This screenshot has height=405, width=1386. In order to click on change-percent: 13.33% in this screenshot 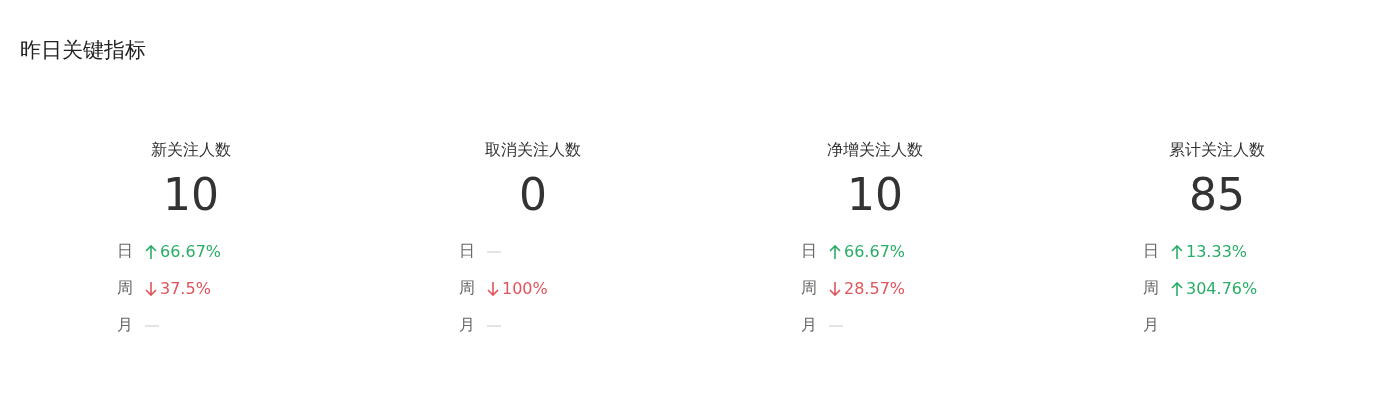, I will do `click(1216, 251)`.